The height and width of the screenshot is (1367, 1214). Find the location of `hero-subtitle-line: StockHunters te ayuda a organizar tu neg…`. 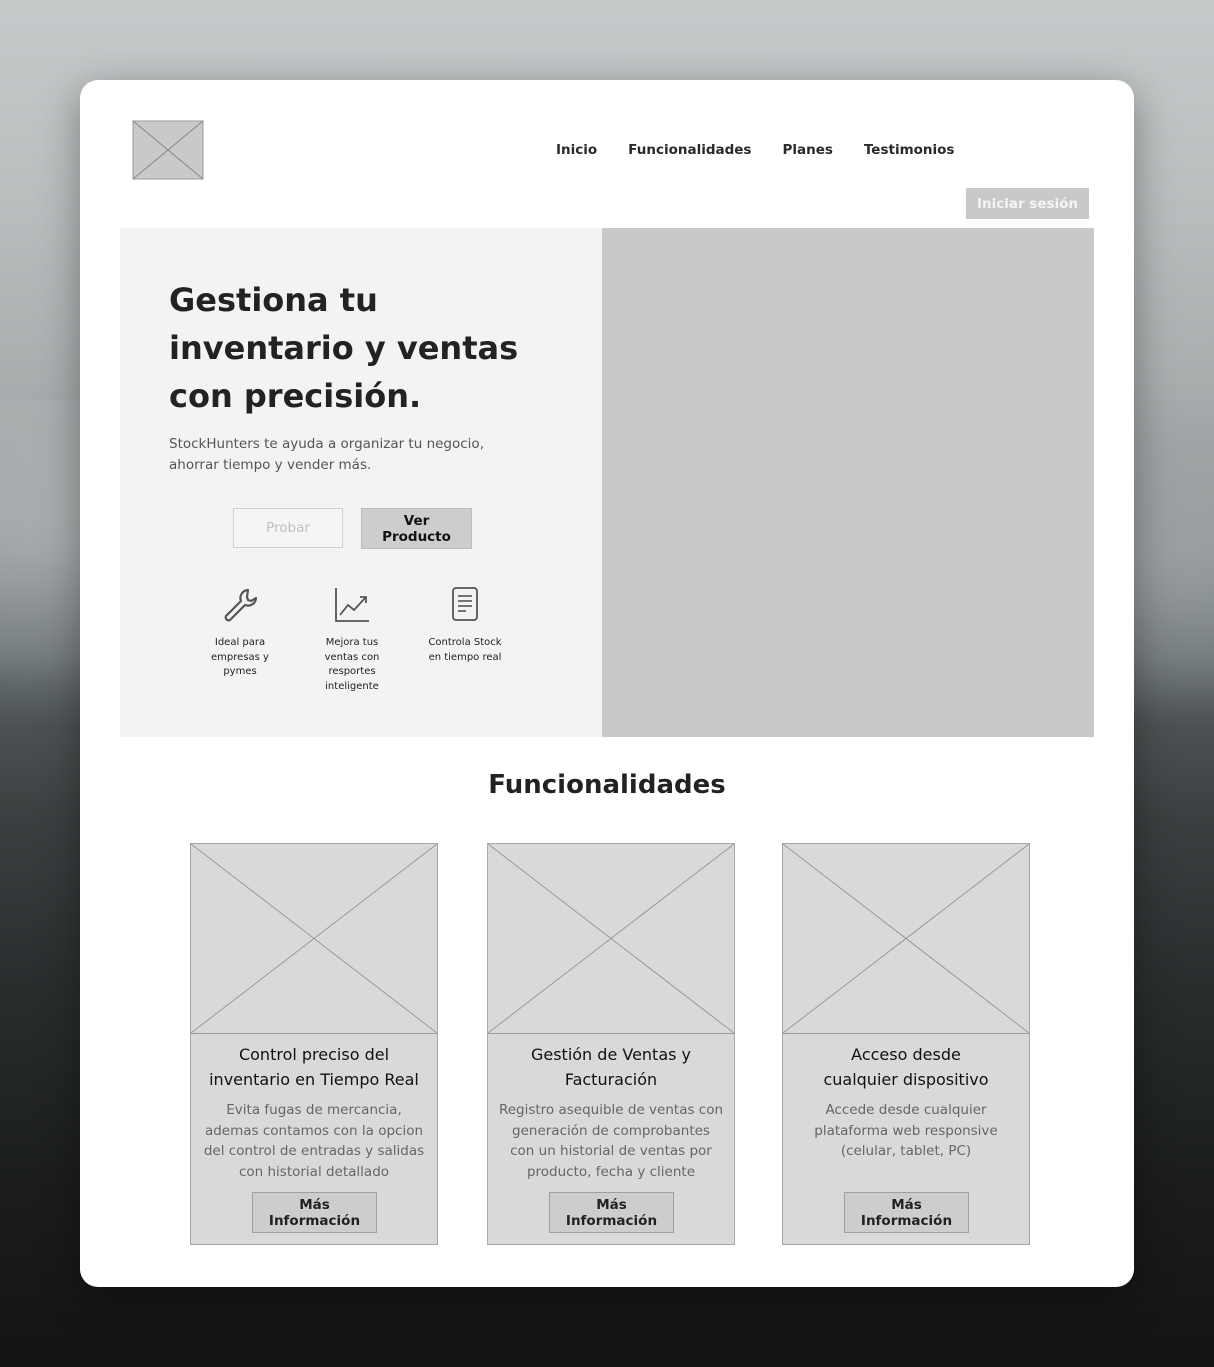

hero-subtitle-line: StockHunters te ayuda a organizar tu neg… is located at coordinates (326, 444).